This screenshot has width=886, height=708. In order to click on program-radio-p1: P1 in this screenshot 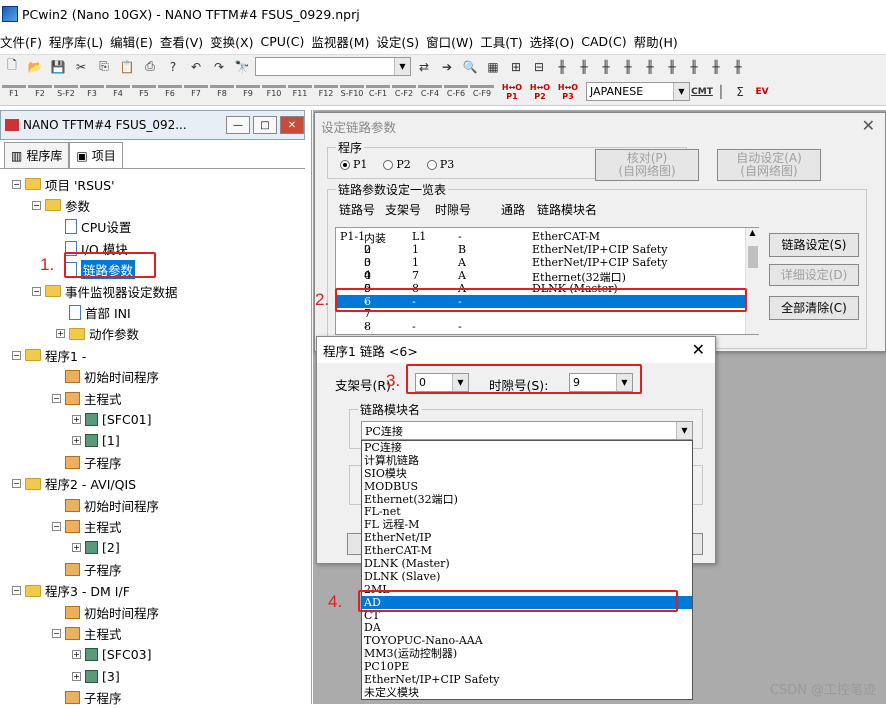, I will do `click(353, 164)`.